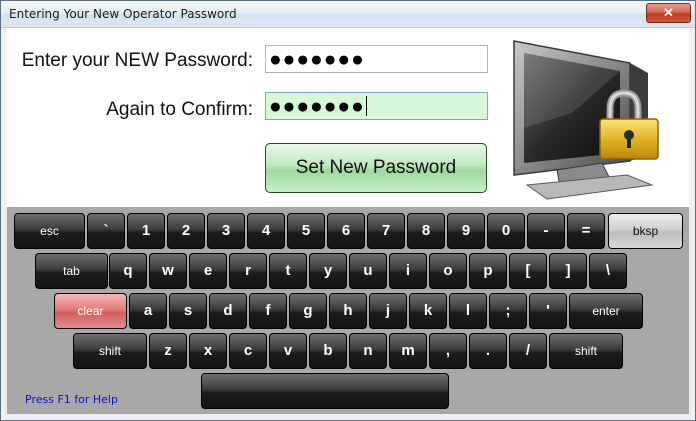 This screenshot has height=421, width=696. Describe the element at coordinates (368, 271) in the screenshot. I see `key-u: u` at that location.